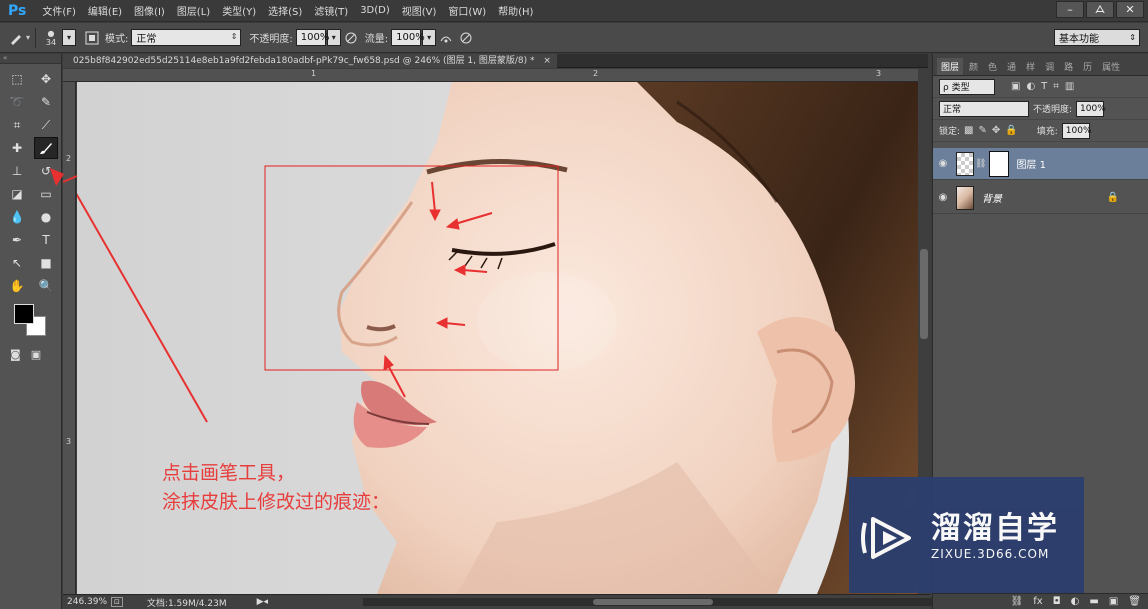 The height and width of the screenshot is (609, 1148). Describe the element at coordinates (46, 240) in the screenshot. I see `type-tool-icon: T` at that location.